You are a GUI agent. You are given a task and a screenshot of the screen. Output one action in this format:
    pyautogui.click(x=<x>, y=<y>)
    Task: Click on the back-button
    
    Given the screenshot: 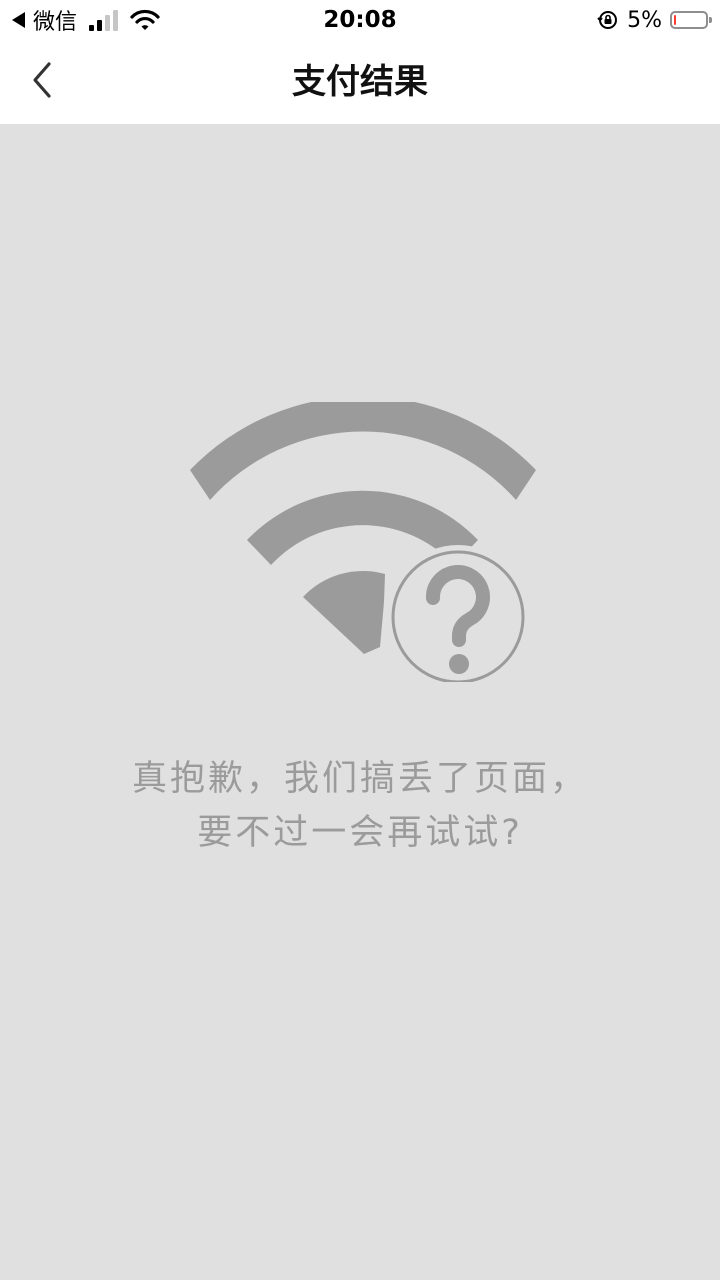 What is the action you would take?
    pyautogui.click(x=42, y=80)
    